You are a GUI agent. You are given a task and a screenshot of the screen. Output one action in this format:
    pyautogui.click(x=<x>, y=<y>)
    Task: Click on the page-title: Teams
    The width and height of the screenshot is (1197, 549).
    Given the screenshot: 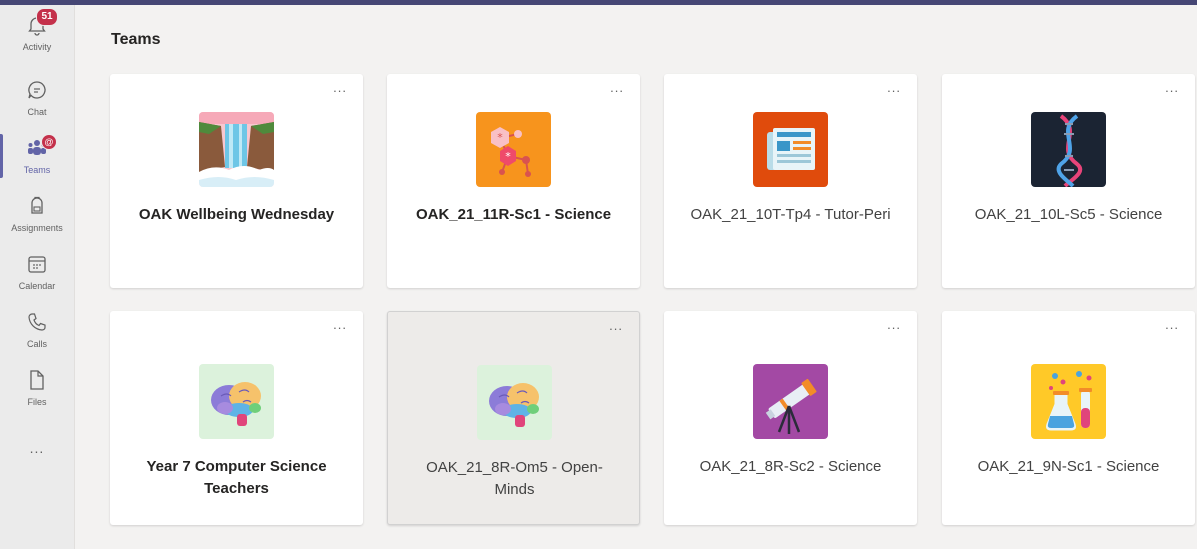 What is the action you would take?
    pyautogui.click(x=136, y=39)
    